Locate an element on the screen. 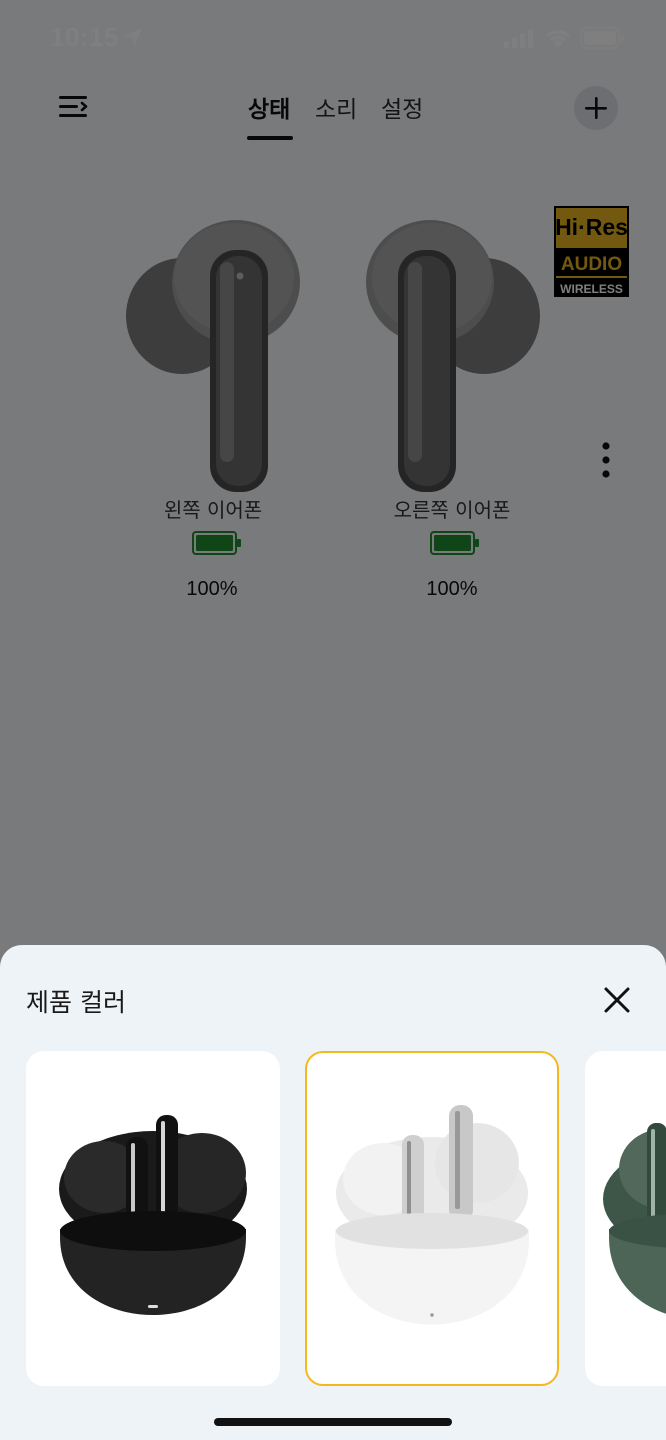  black-earbuds-image is located at coordinates (153, 1215).